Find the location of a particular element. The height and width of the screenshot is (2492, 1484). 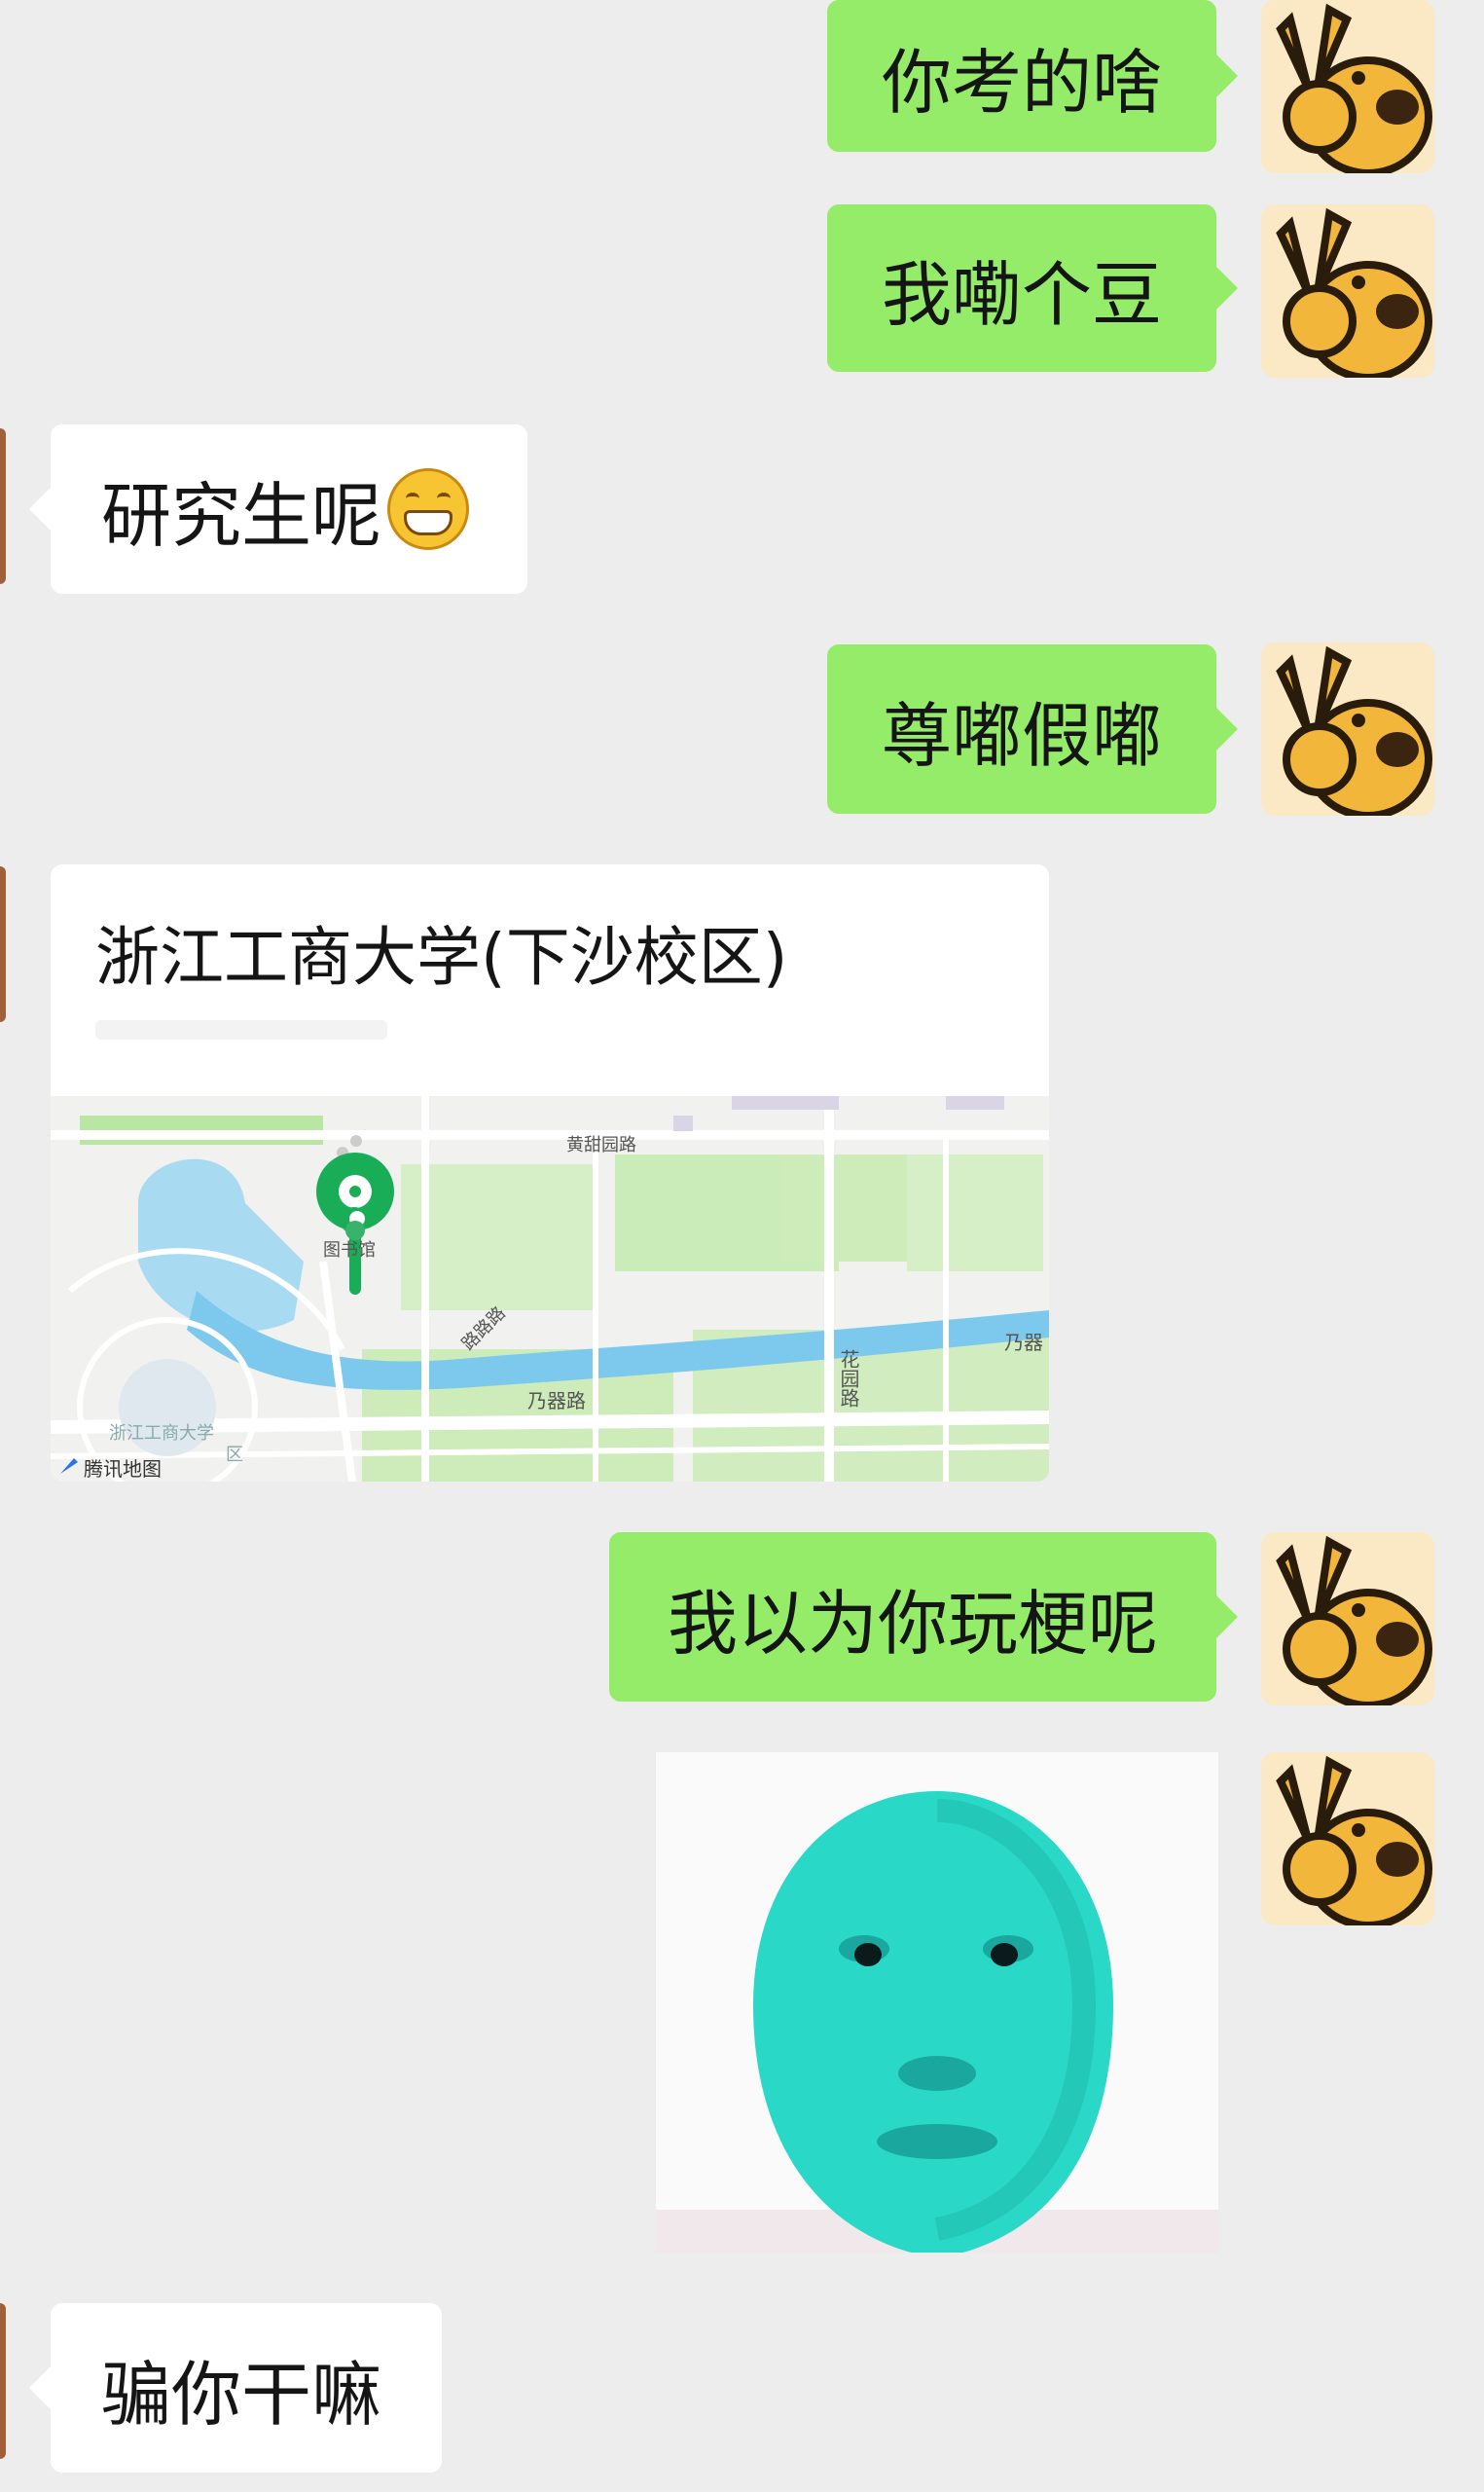

message-text: 我以为你玩梗呢 is located at coordinates (913, 1623).